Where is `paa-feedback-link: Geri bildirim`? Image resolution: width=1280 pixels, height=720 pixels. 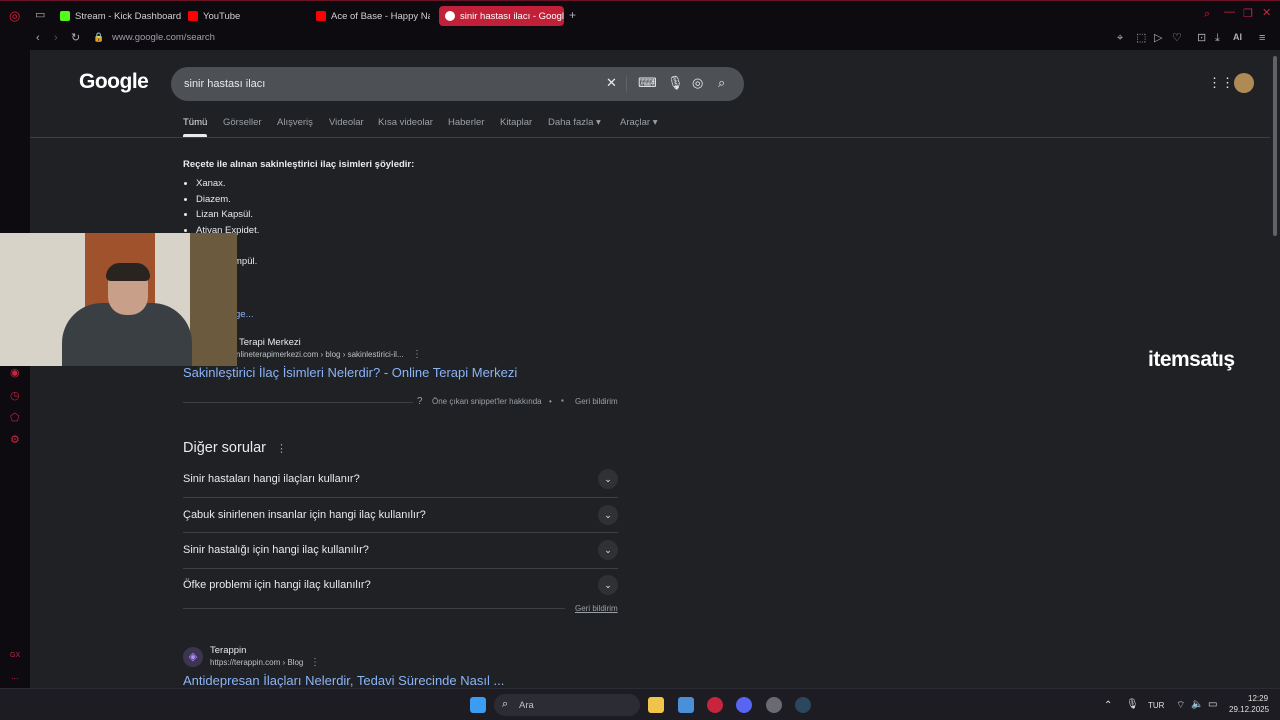
paa-feedback-link: Geri bildirim is located at coordinates (596, 608).